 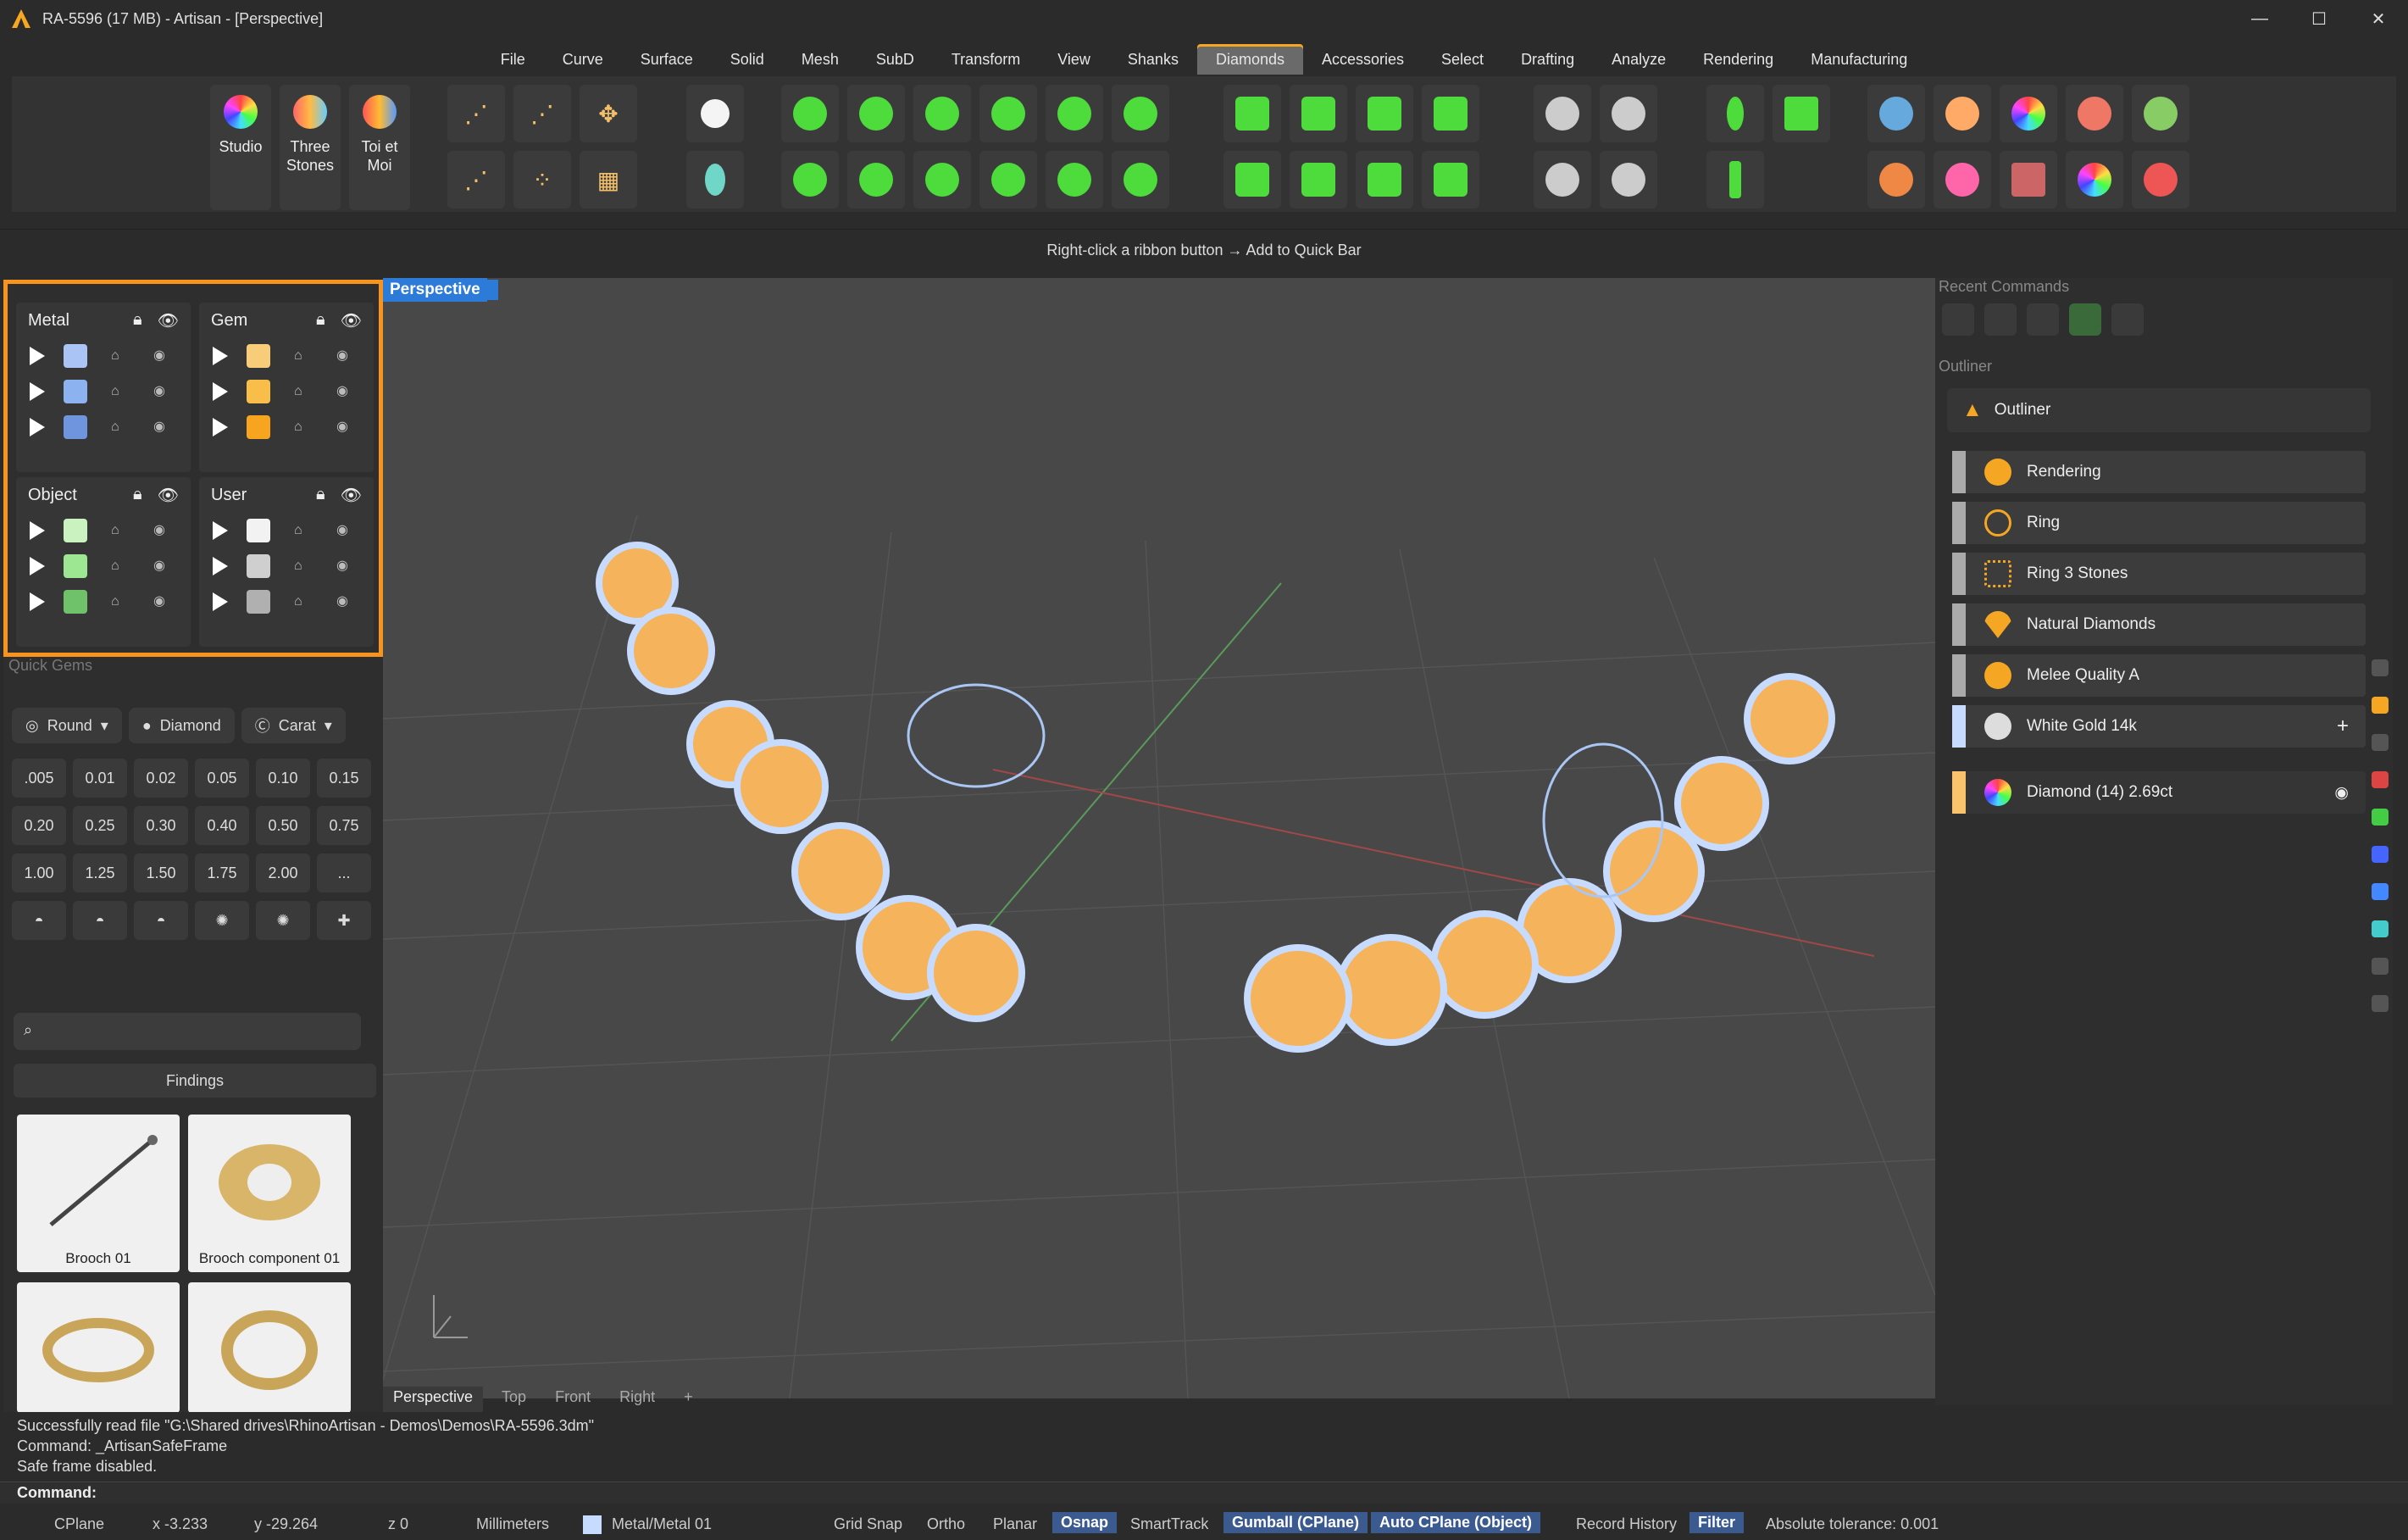 I want to click on filter-toggle: Filter, so click(x=1717, y=1522).